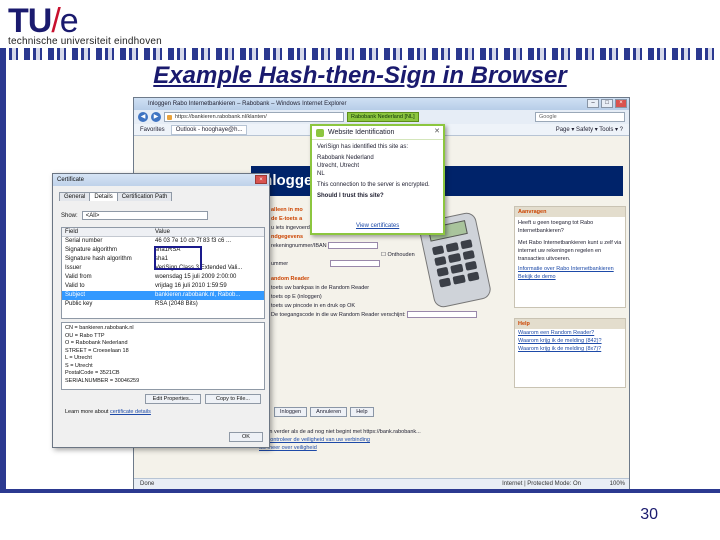  I want to click on identified-org: Rabobank Nederland, so click(345, 158).